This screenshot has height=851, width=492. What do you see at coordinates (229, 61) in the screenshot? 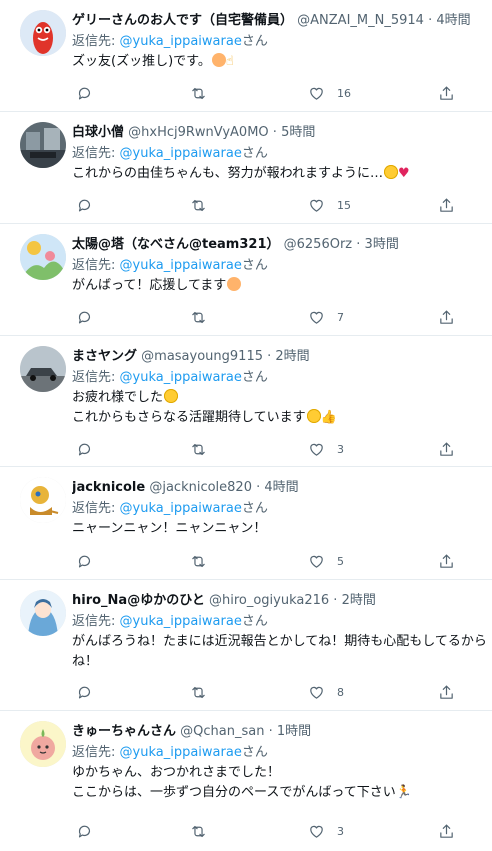
I see `pointing-hand-emoji: ☝` at bounding box center [229, 61].